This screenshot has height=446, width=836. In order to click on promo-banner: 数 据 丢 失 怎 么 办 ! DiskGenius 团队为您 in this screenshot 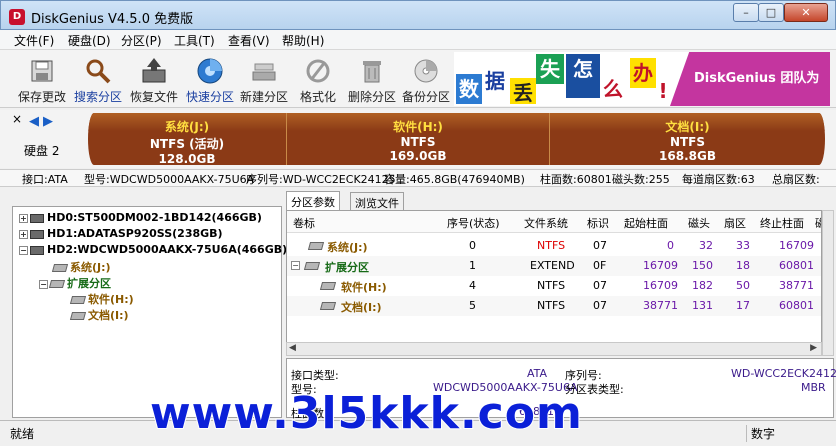, I will do `click(642, 79)`.